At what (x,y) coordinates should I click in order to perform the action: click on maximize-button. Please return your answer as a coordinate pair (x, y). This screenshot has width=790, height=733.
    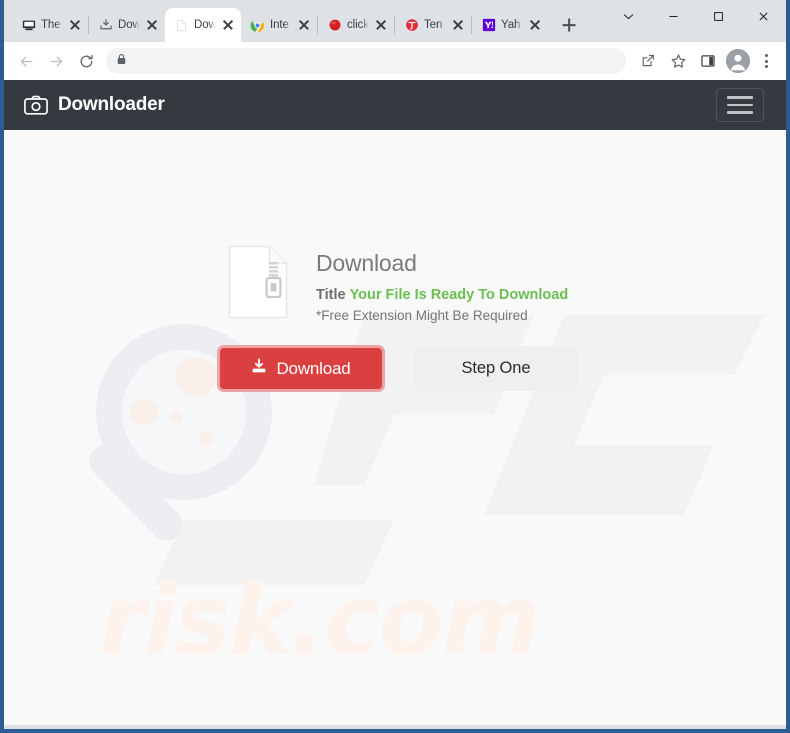
    Looking at the image, I should click on (718, 16).